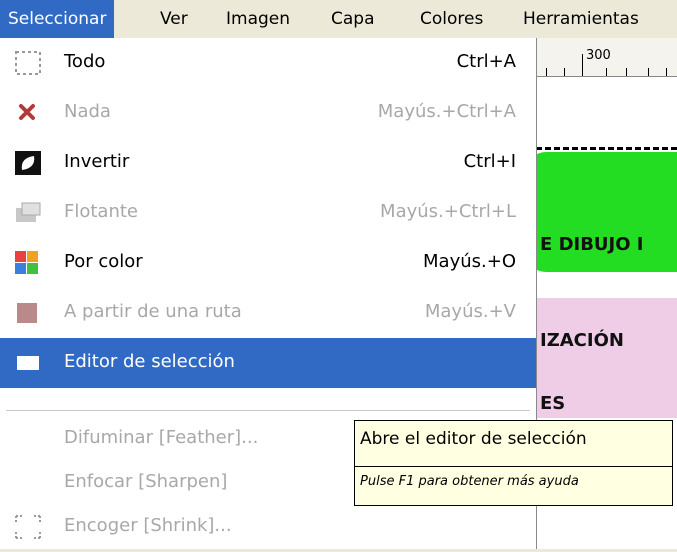  What do you see at coordinates (448, 211) in the screenshot?
I see `menu-item-shortcut: Mayús.+Ctrl+L` at bounding box center [448, 211].